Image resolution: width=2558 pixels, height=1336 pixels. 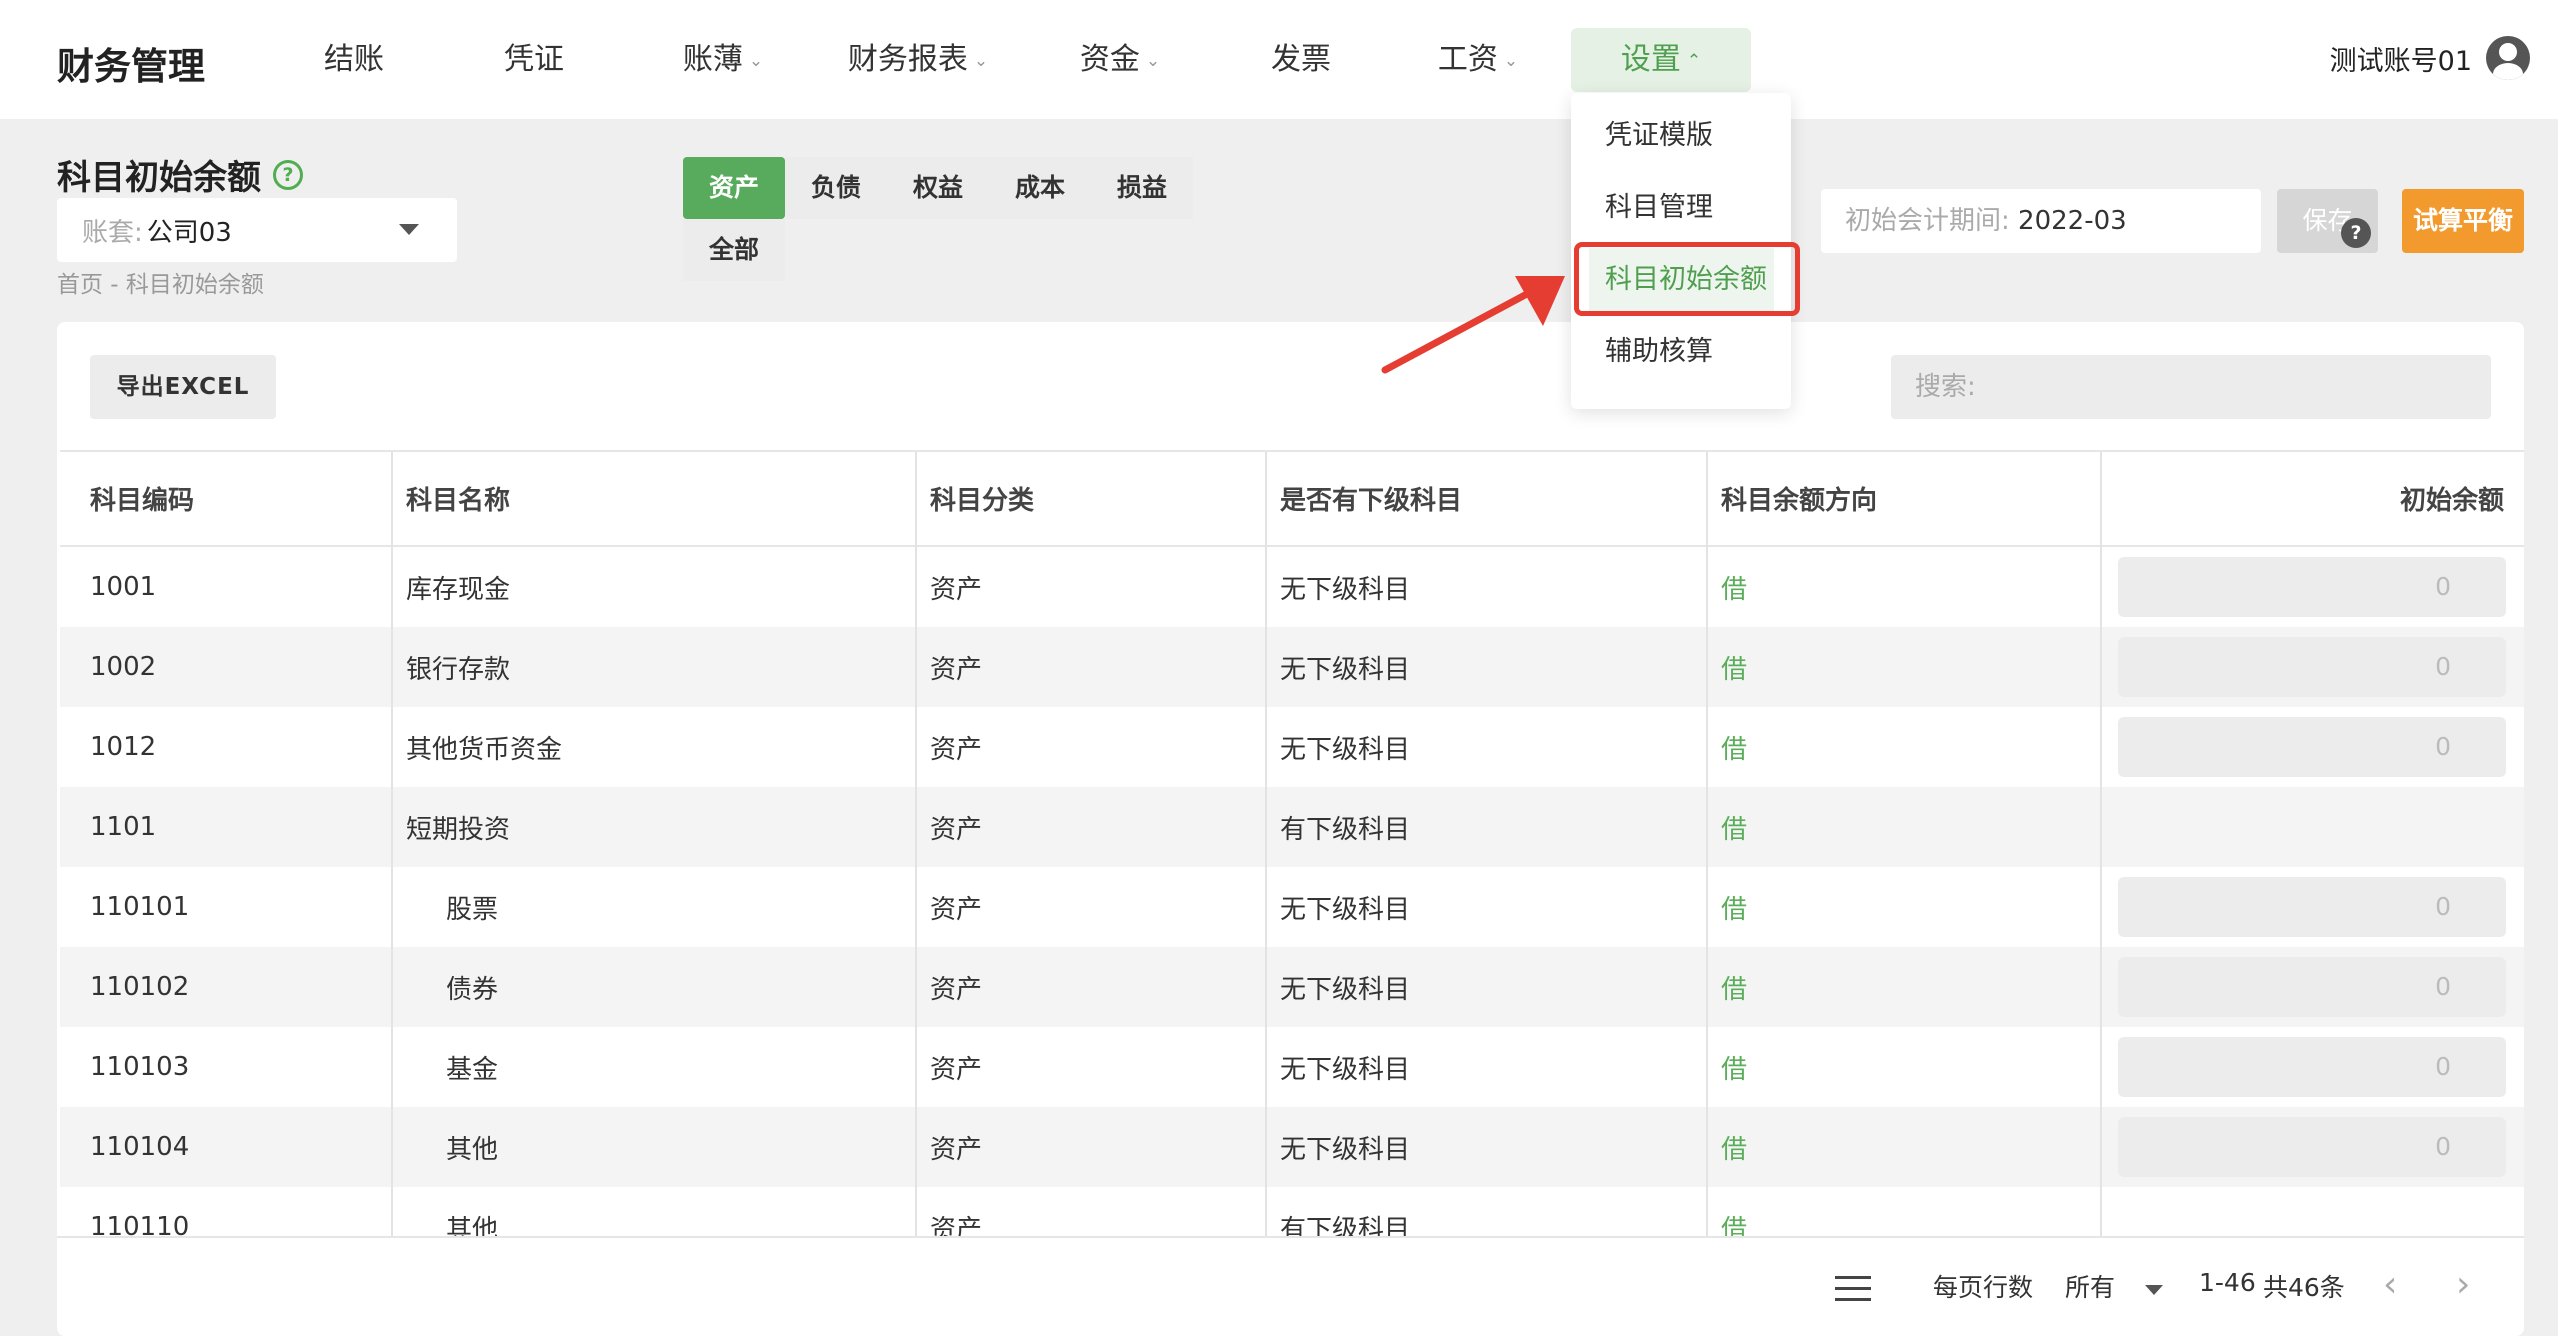 I want to click on chevron-left-icon: ‹, so click(x=2390, y=1284).